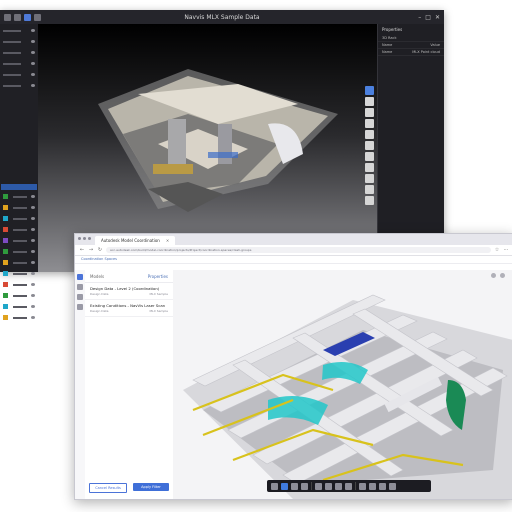 The height and width of the screenshot is (512, 512). Describe the element at coordinates (99, 294) in the screenshot. I see `item-meta: Design Data` at that location.